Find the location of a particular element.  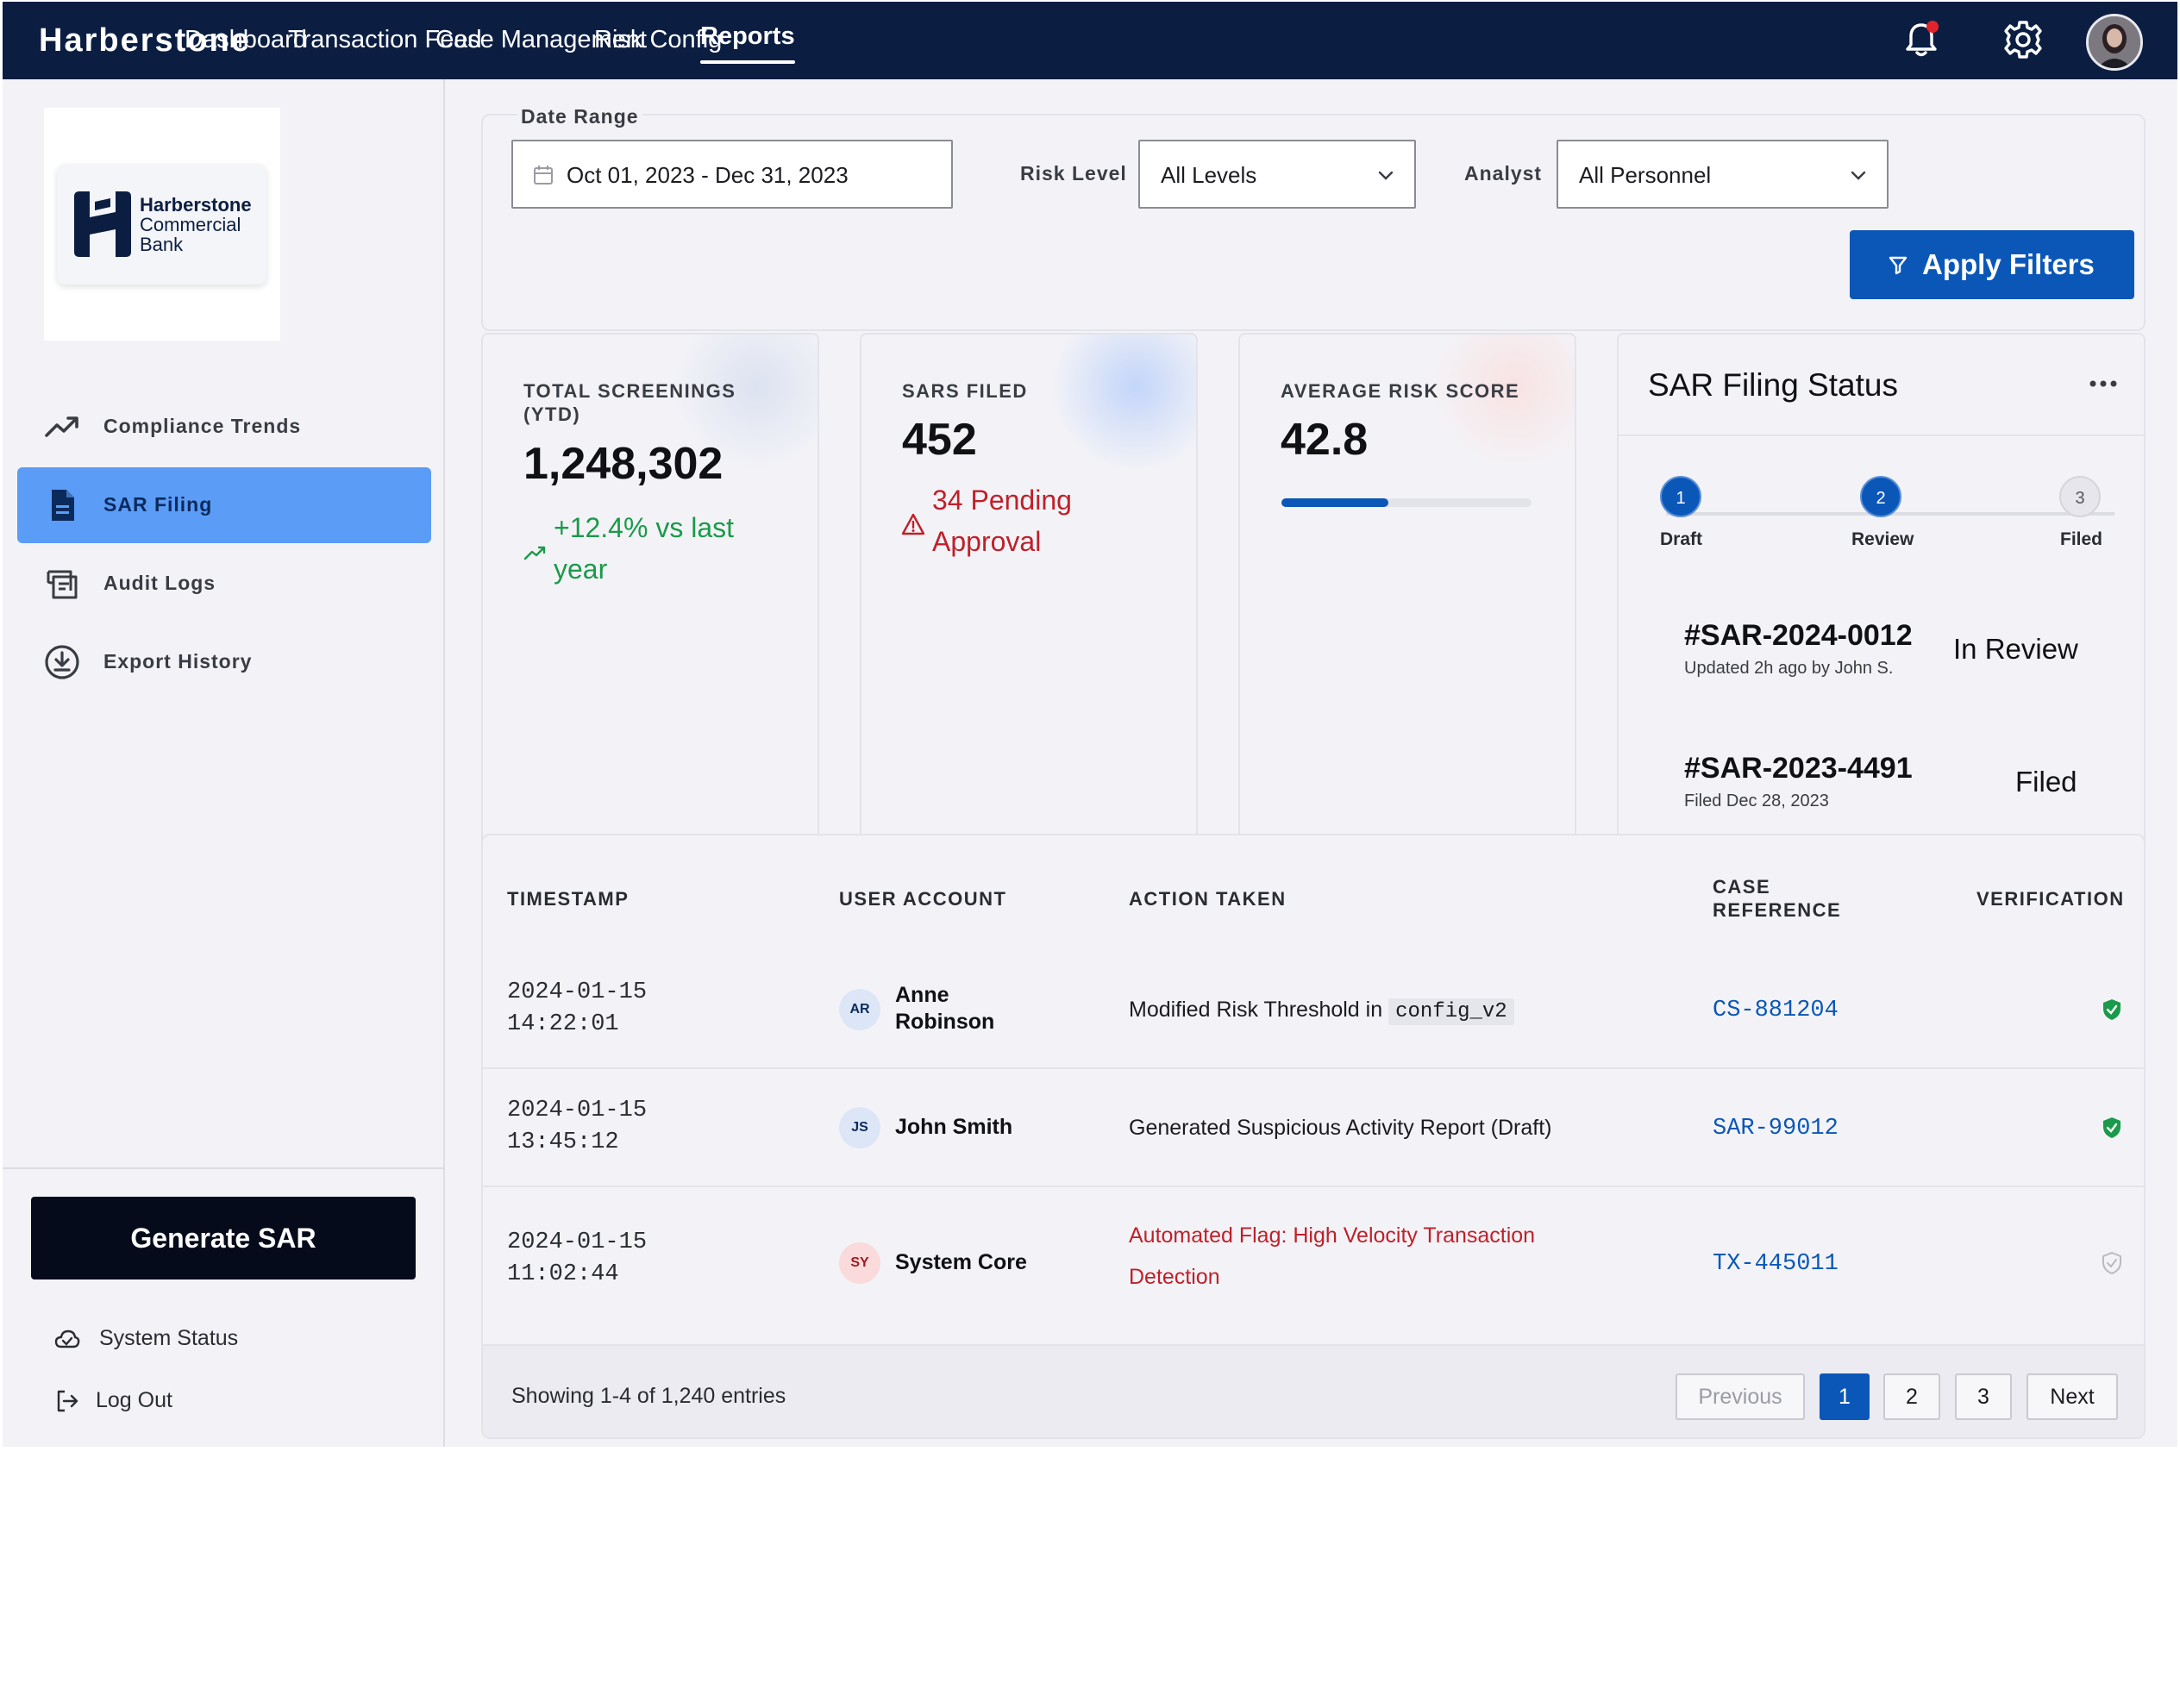

row-time: 13:45:12 is located at coordinates (563, 1142).